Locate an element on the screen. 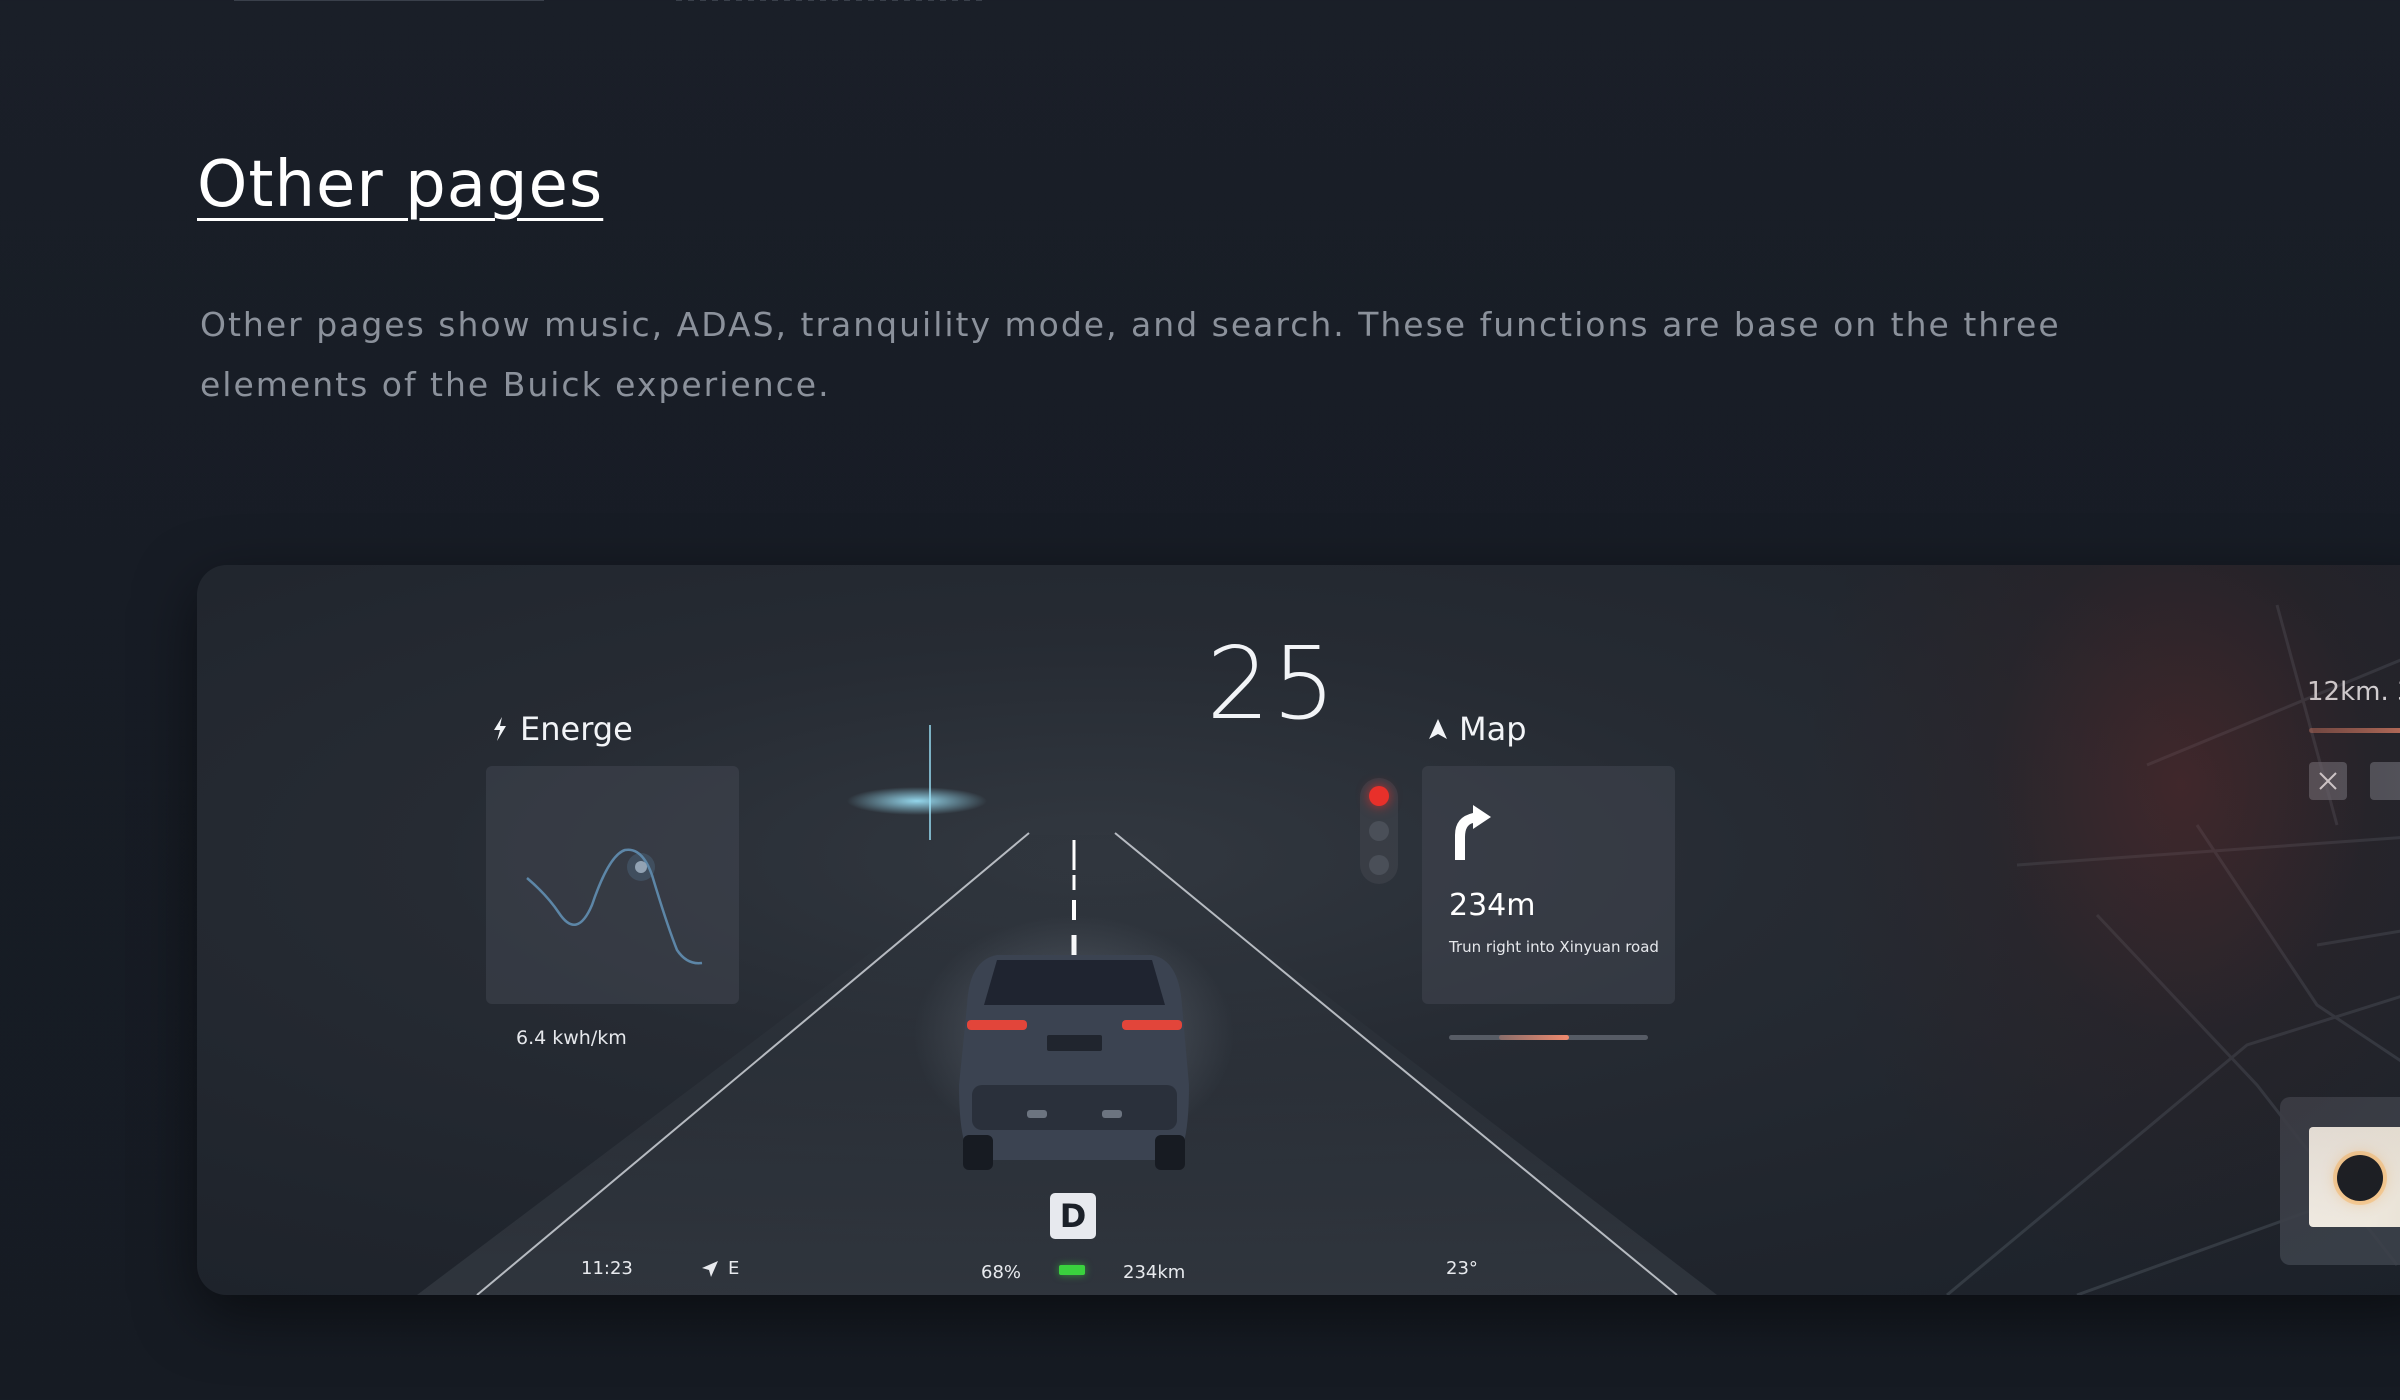 Image resolution: width=2400 pixels, height=1400 pixels. route-eta: 12km. 3 is located at coordinates (2353, 692).